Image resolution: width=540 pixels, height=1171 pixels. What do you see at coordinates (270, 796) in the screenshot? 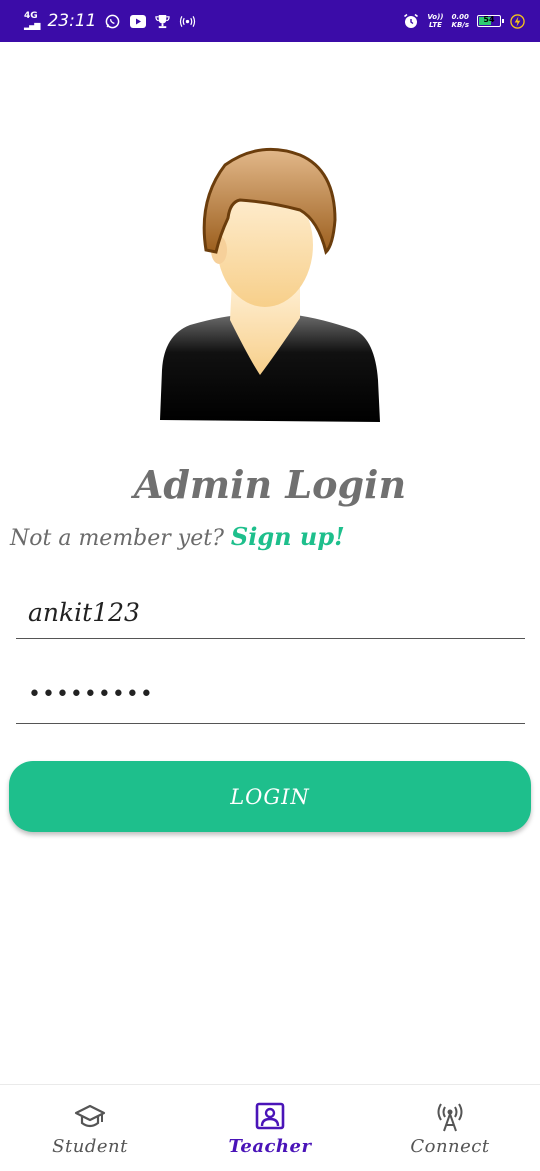
I see `login-button: LOGIN` at bounding box center [270, 796].